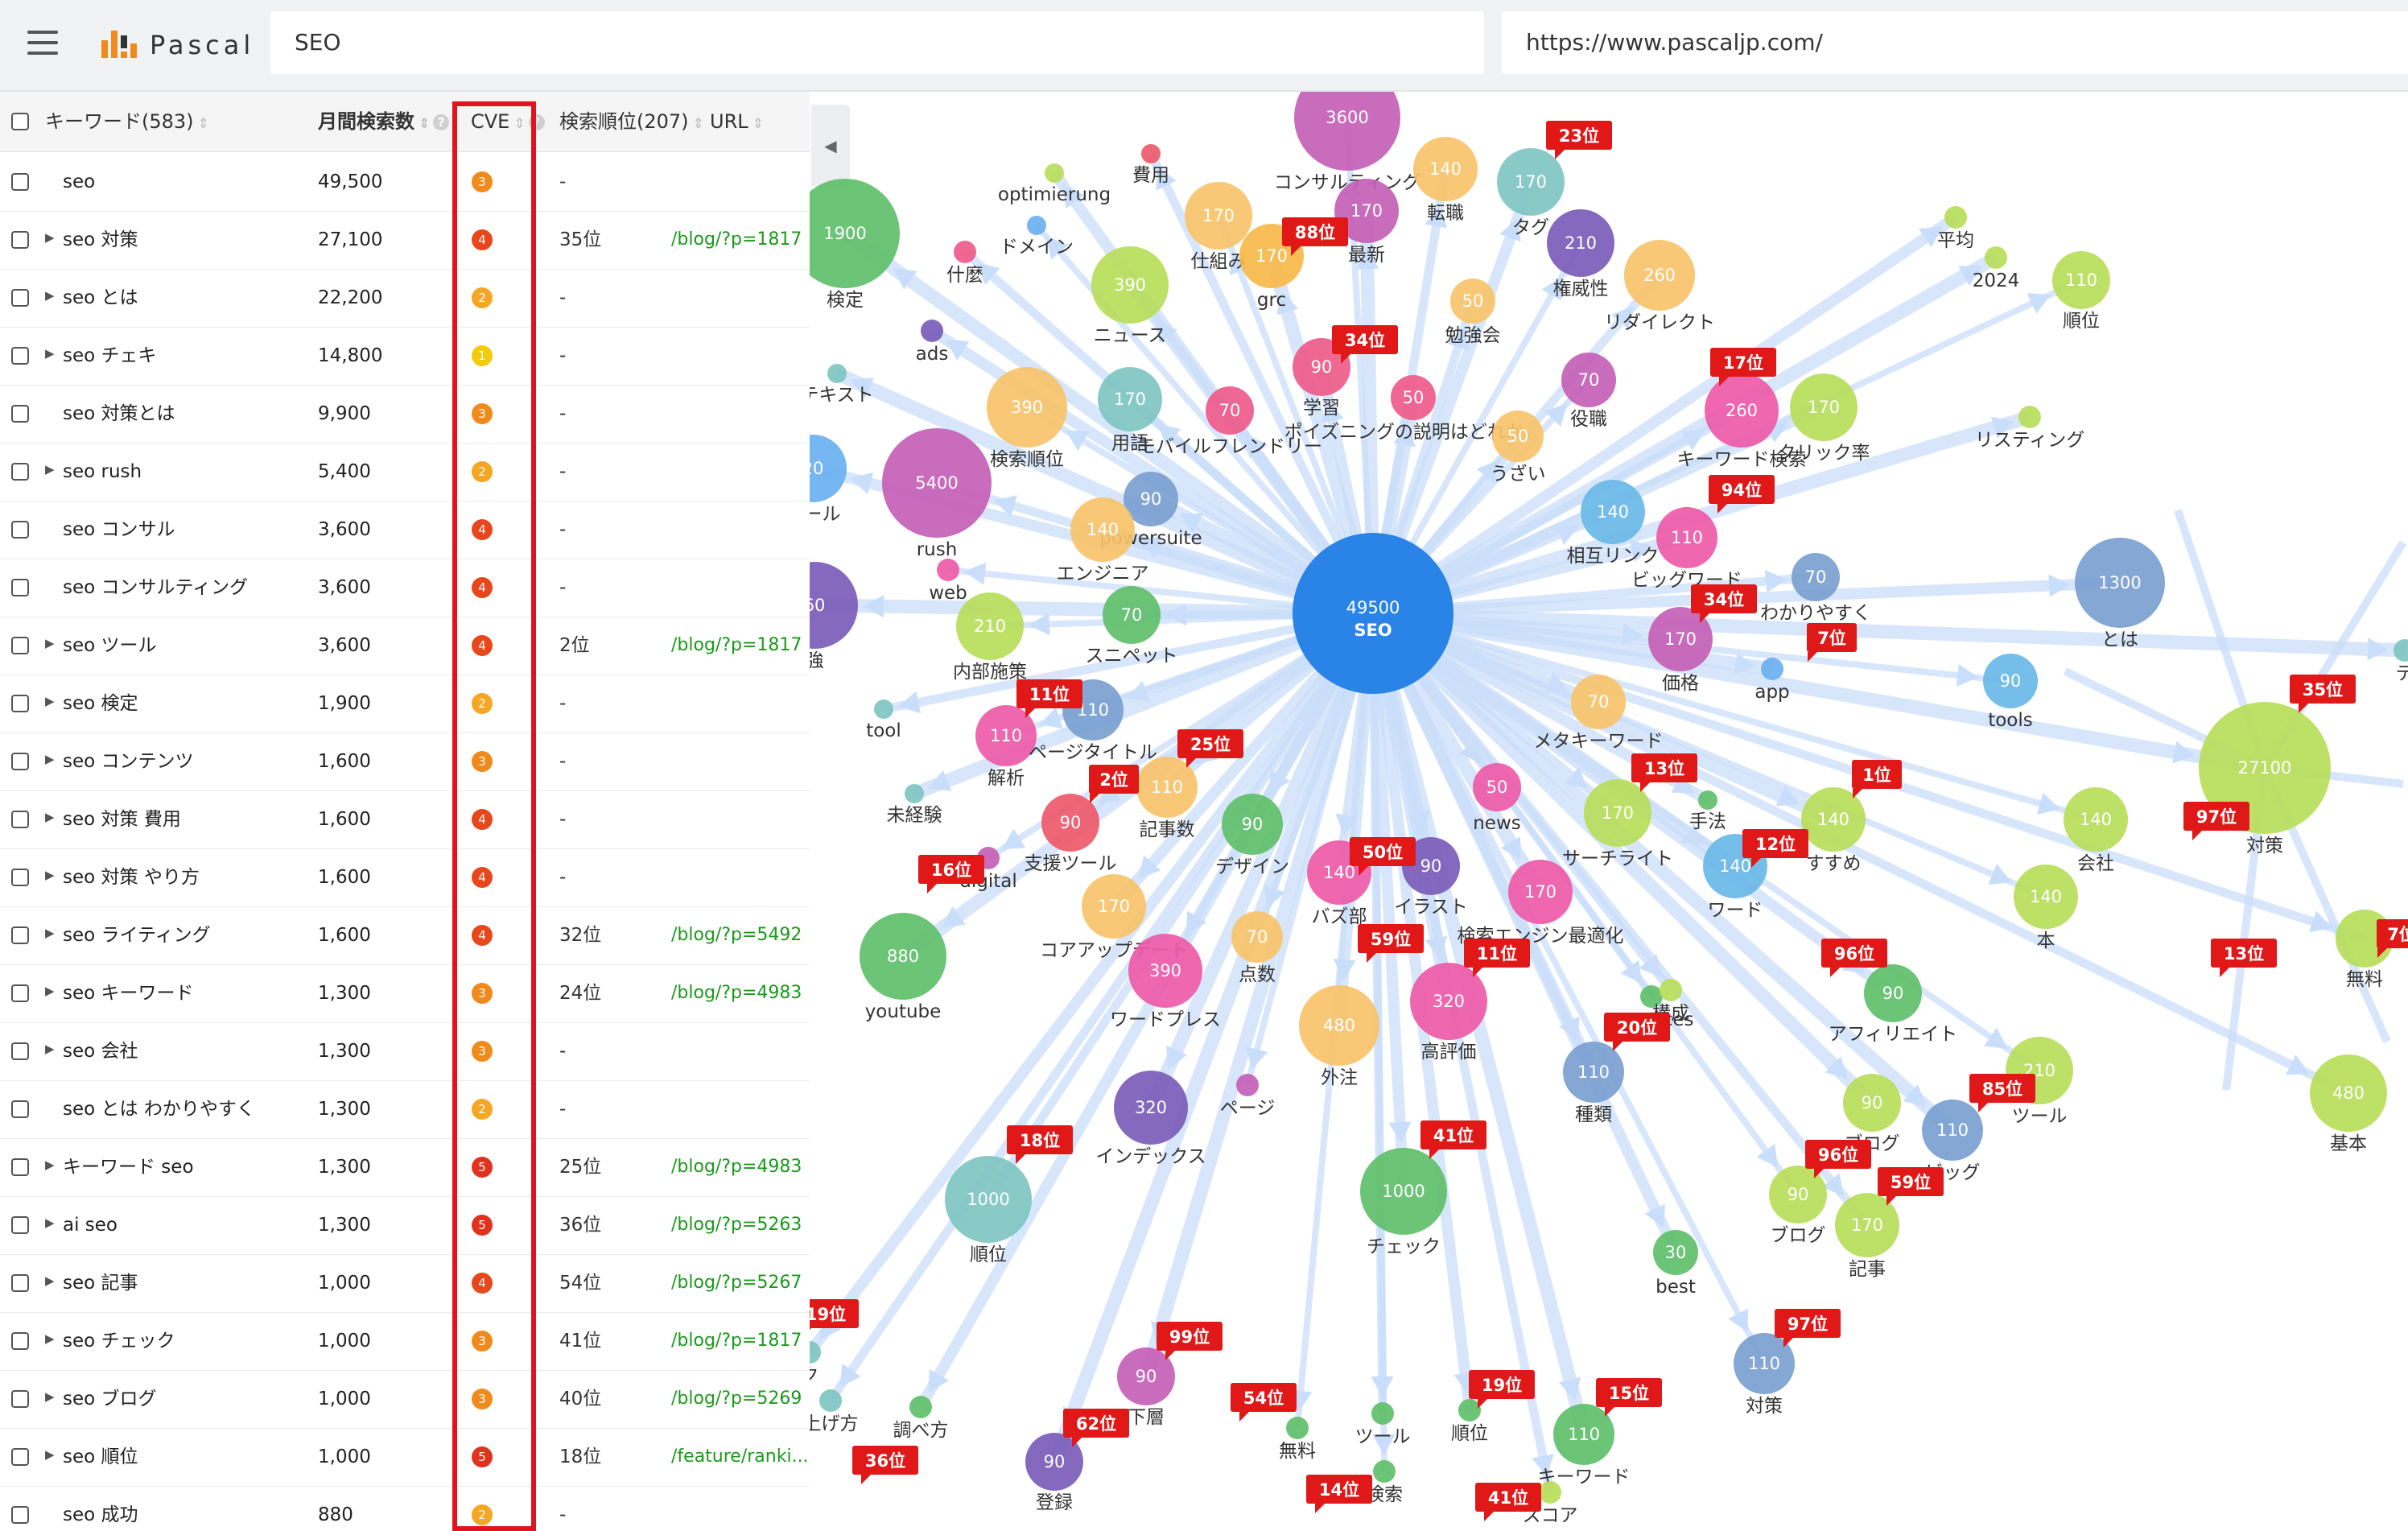 The height and width of the screenshot is (1531, 2408). Describe the element at coordinates (1613, 556) in the screenshot. I see `graph-node-label: 相互リンク` at that location.